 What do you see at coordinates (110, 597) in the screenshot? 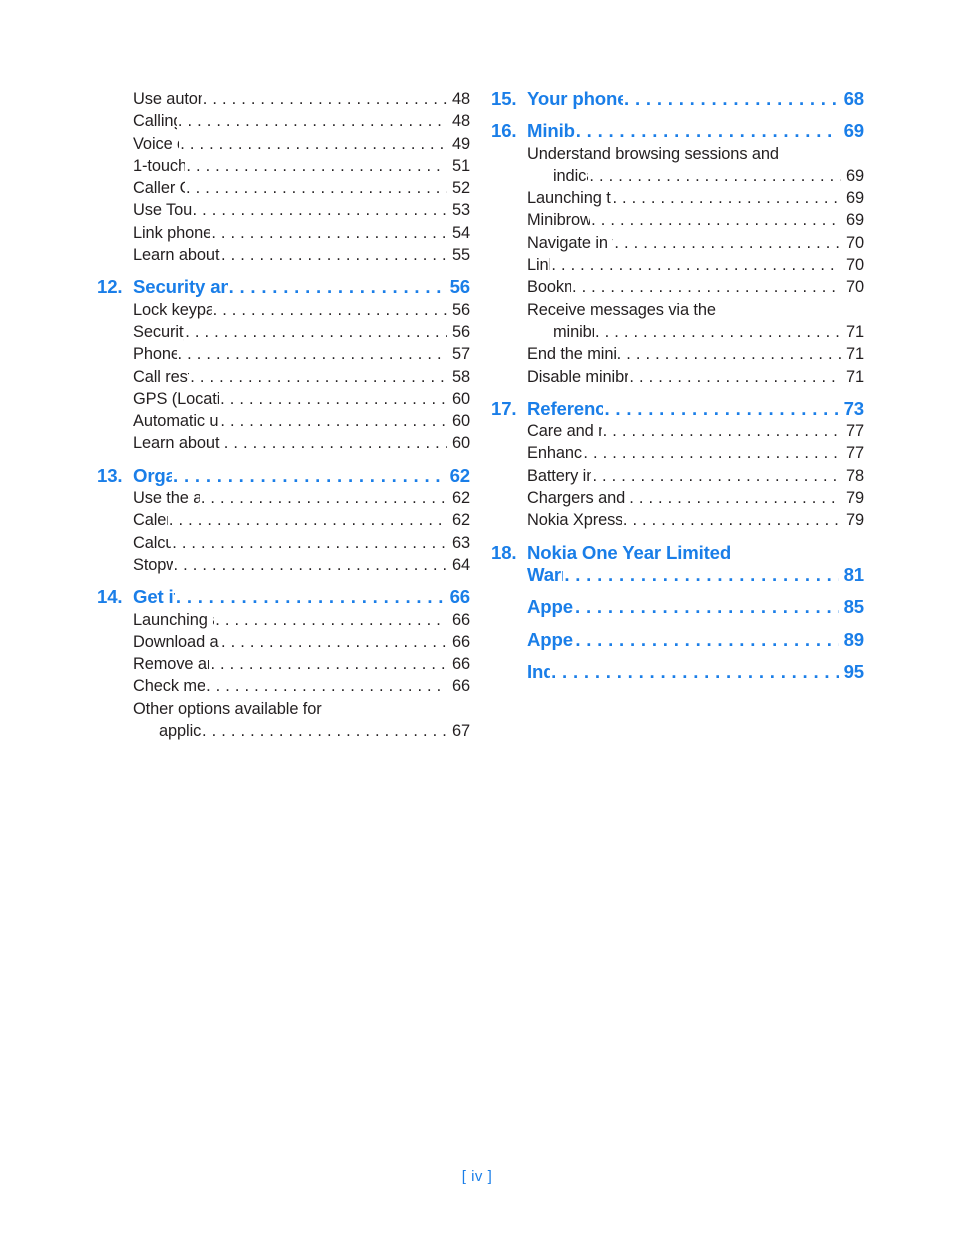
I see `toc-chapter-number: 14.` at bounding box center [110, 597].